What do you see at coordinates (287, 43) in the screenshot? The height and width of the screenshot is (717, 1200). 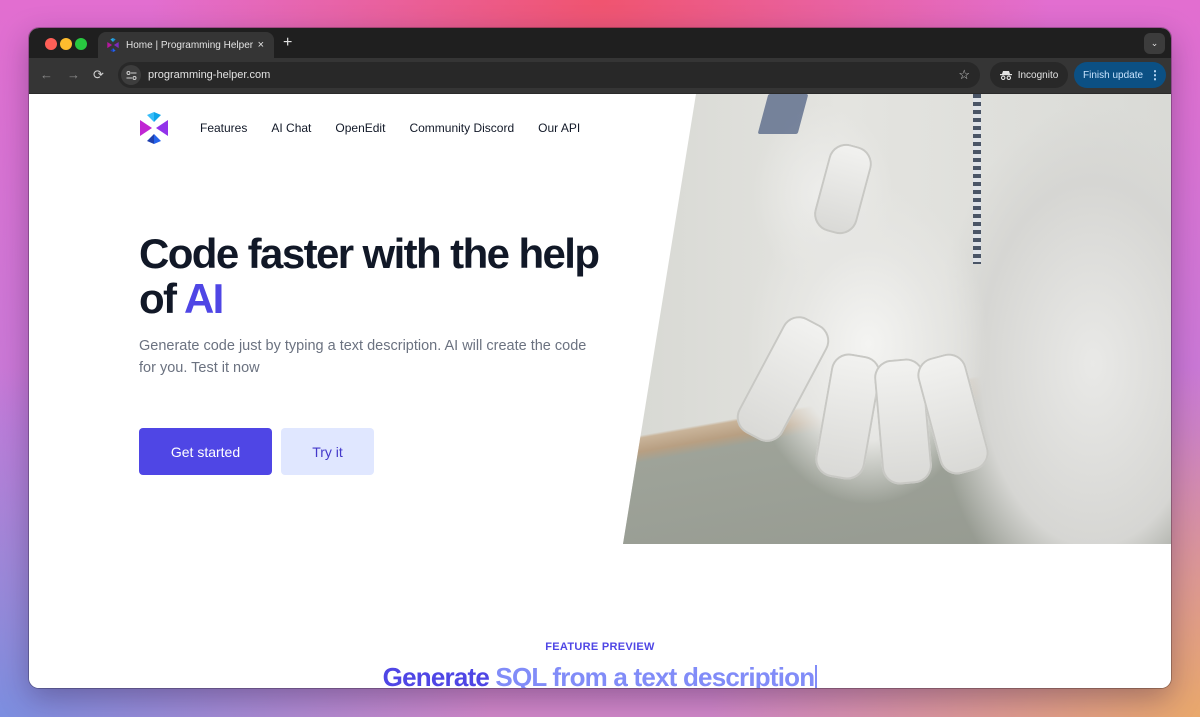 I see `new-tab-button: +` at bounding box center [287, 43].